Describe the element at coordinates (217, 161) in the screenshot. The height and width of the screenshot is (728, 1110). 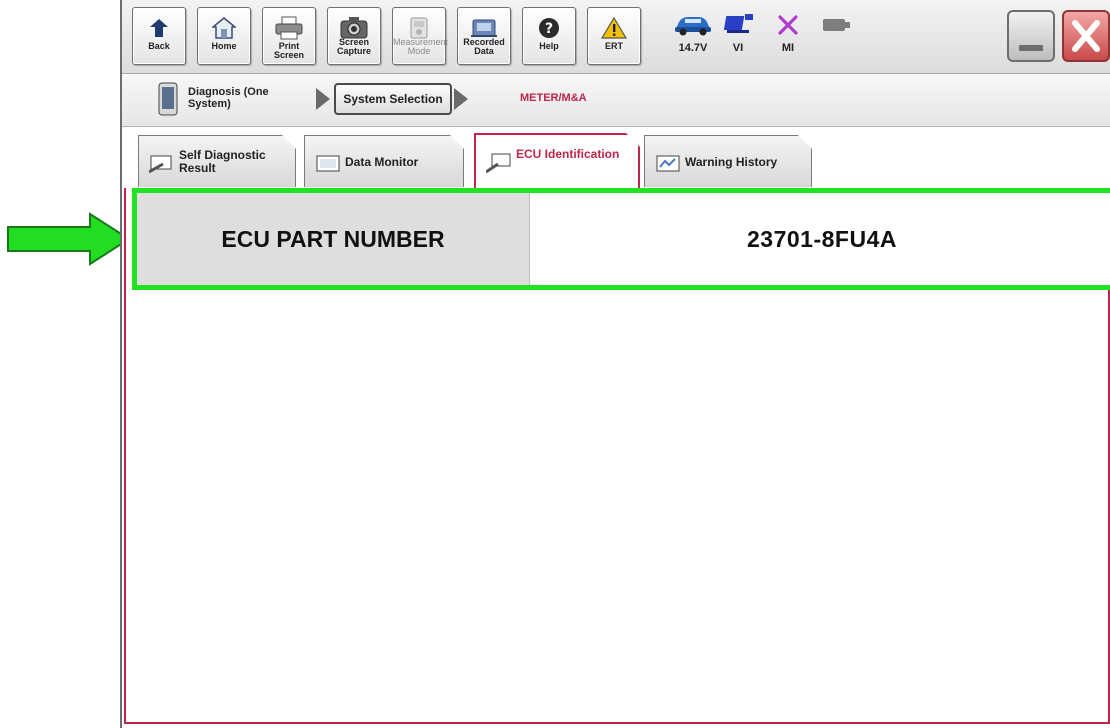
I see `tab-self-diagnostic-result: Self Diagnostic Result` at that location.